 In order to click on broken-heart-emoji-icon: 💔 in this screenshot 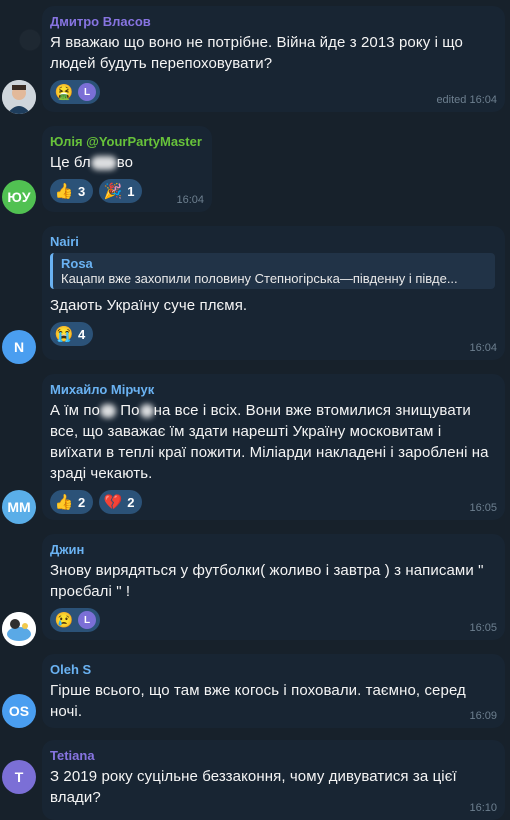, I will do `click(113, 502)`.